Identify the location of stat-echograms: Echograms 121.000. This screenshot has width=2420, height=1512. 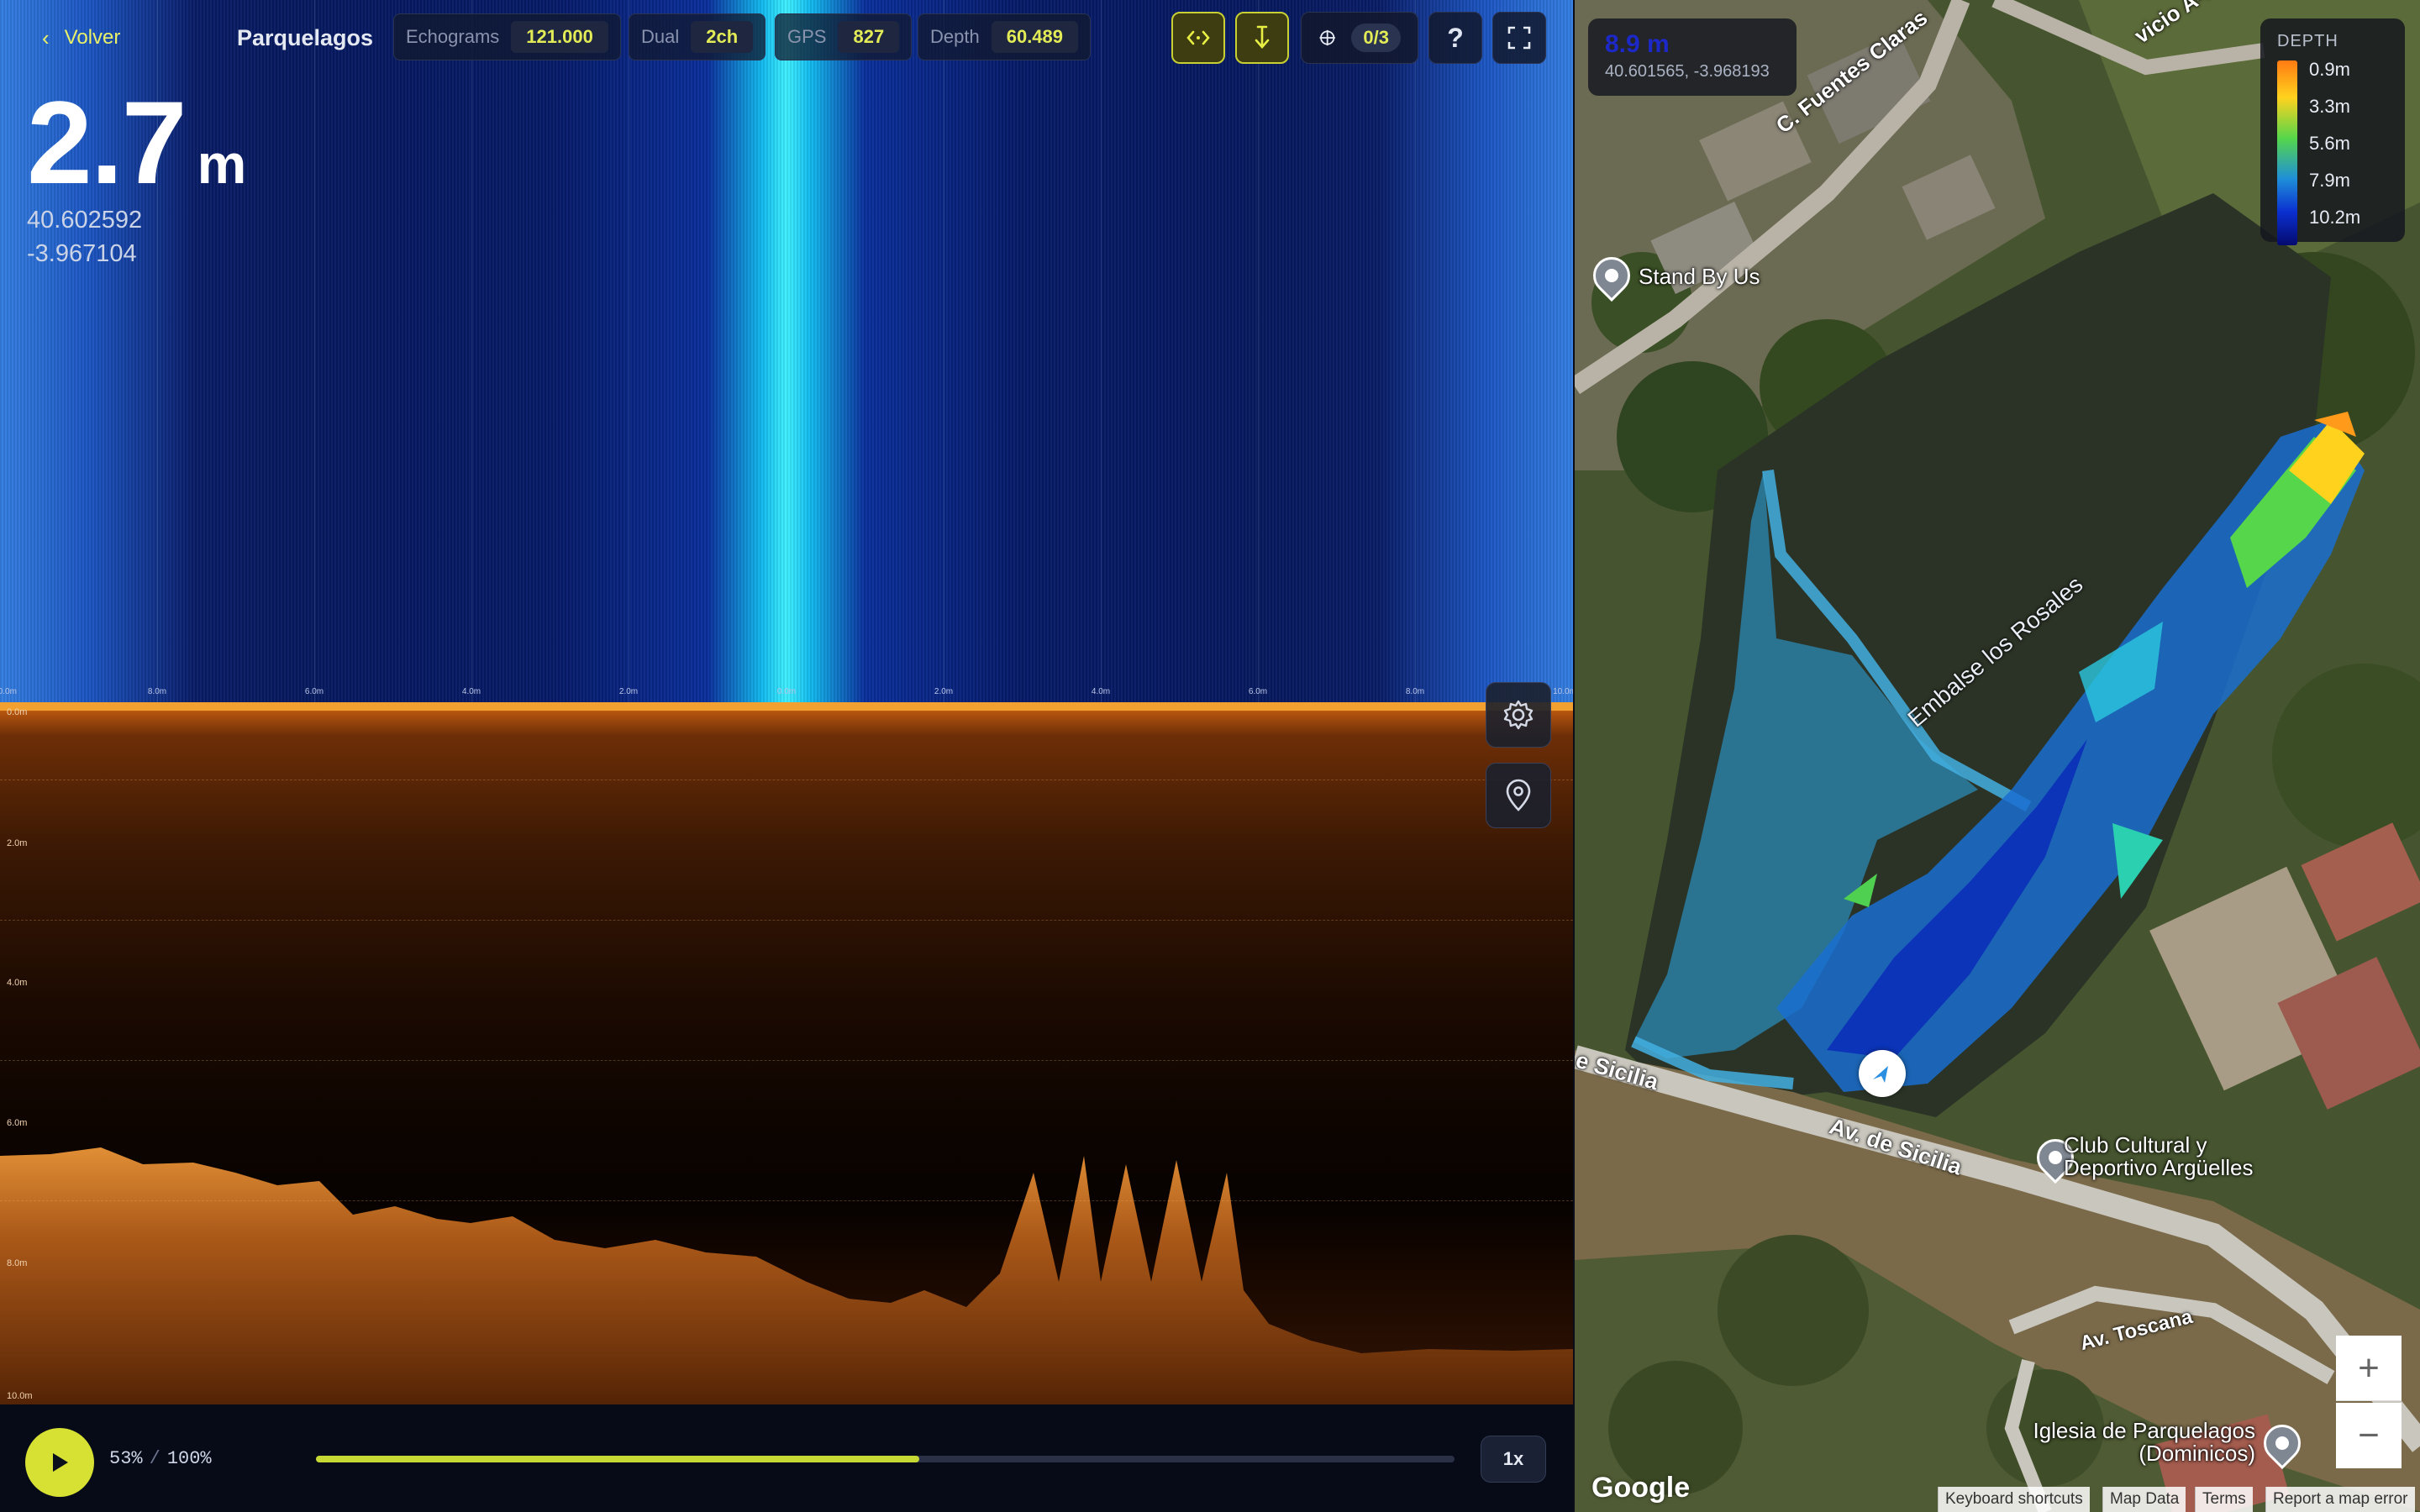
(507, 36).